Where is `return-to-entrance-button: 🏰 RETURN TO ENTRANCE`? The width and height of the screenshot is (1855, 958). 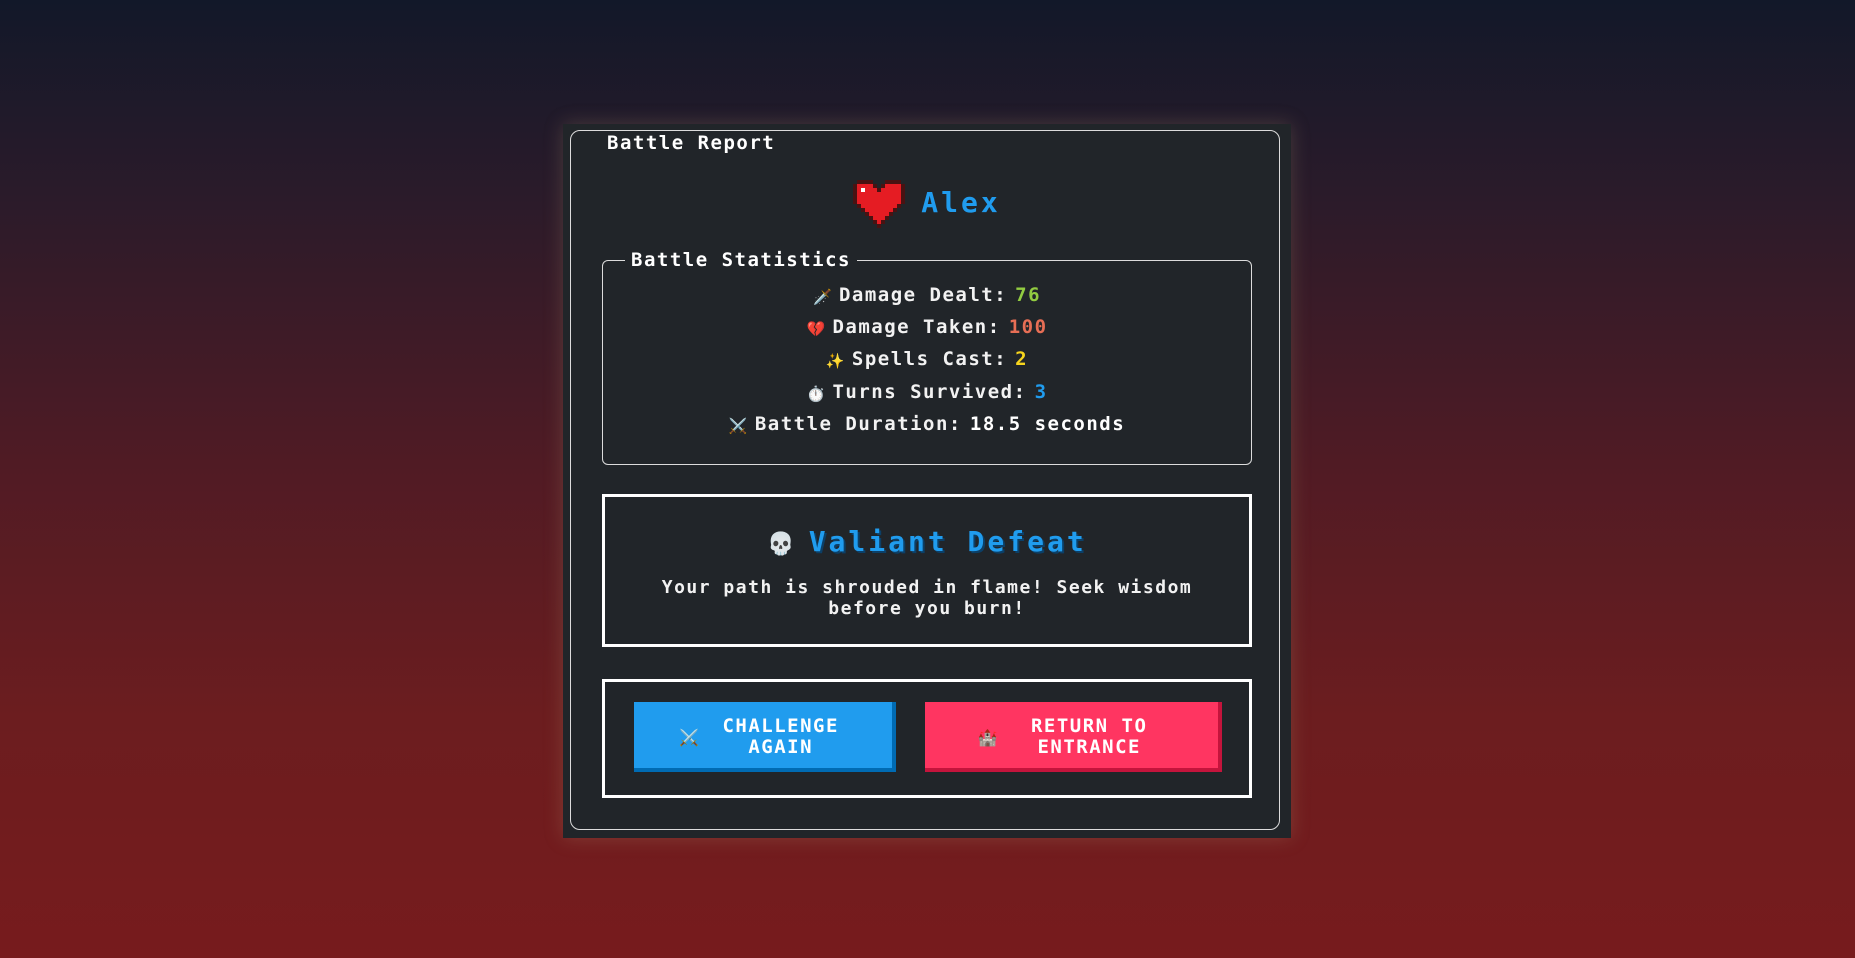
return-to-entrance-button: 🏰 RETURN TO ENTRANCE is located at coordinates (1073, 737).